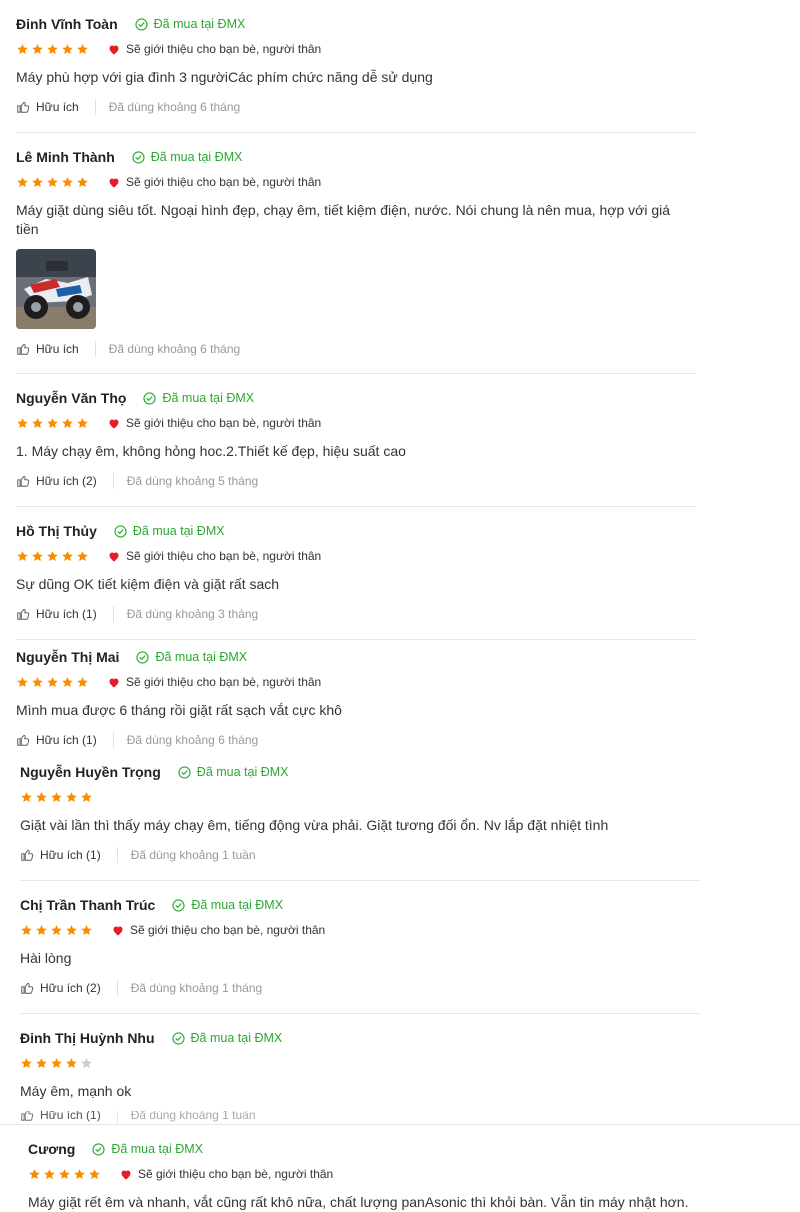 The image size is (800, 1212). Describe the element at coordinates (356, 398) in the screenshot. I see `review-header: Nguyễn Văn Thọ Đã mua tại ĐMX` at that location.